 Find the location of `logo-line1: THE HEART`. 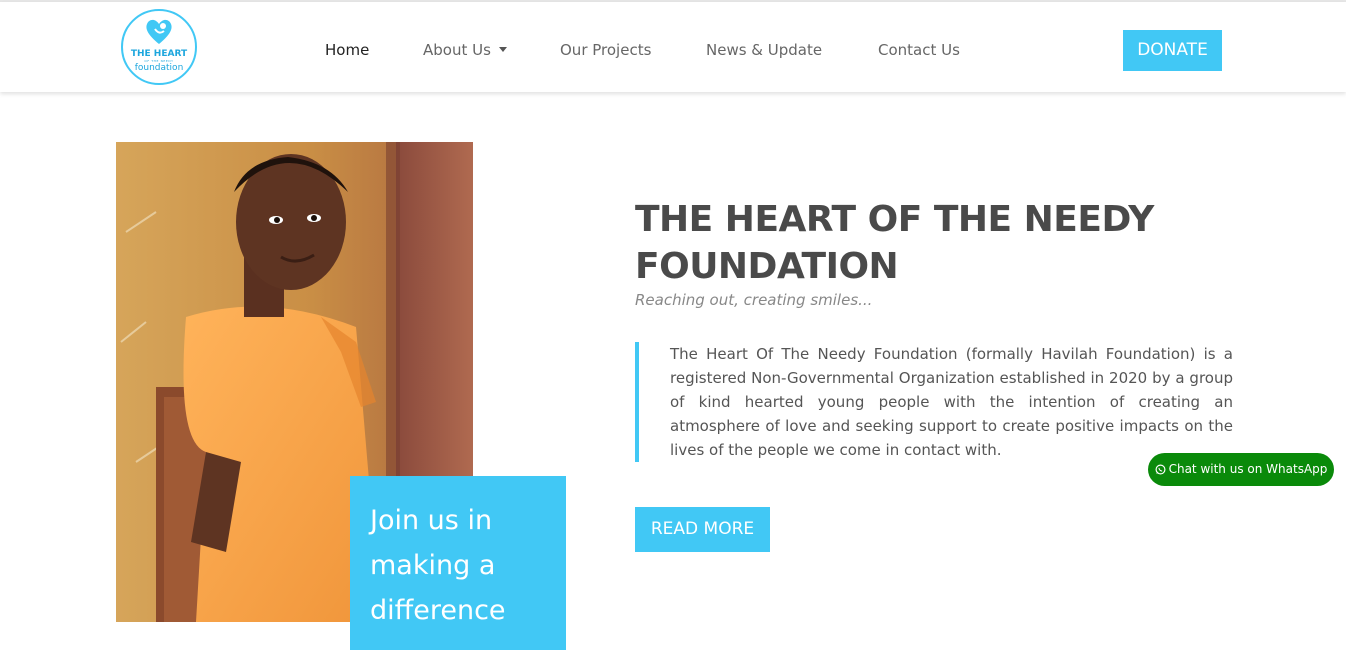

logo-line1: THE HEART is located at coordinates (159, 54).